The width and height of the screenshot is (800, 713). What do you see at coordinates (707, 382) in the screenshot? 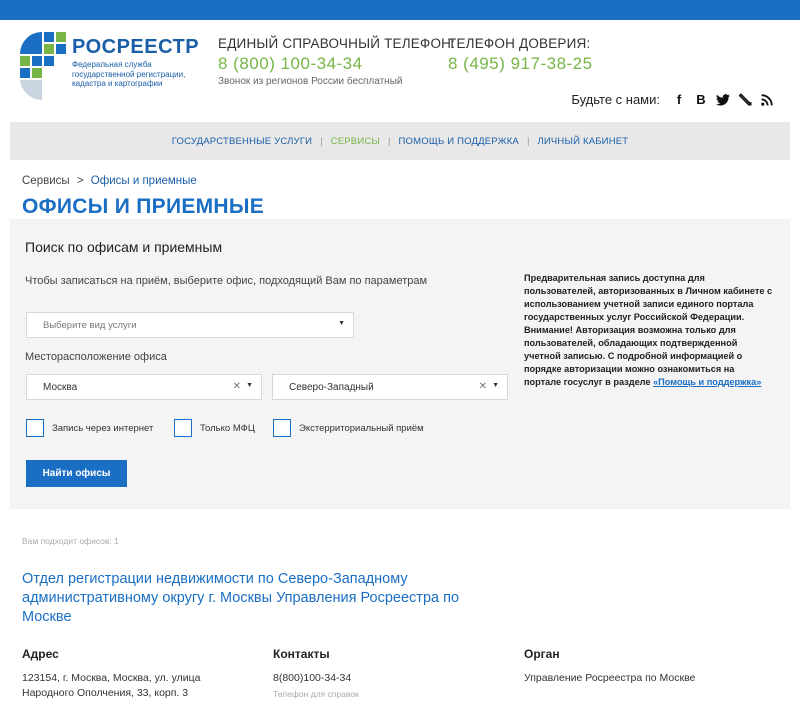
I see `help-support-link: «Помощь и поддержка»` at bounding box center [707, 382].